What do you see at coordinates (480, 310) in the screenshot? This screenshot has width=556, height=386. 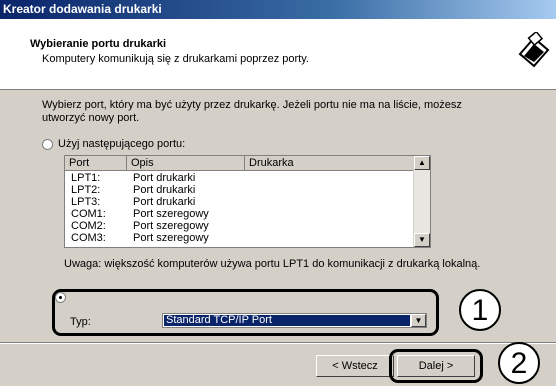 I see `callout-number-1: 1` at bounding box center [480, 310].